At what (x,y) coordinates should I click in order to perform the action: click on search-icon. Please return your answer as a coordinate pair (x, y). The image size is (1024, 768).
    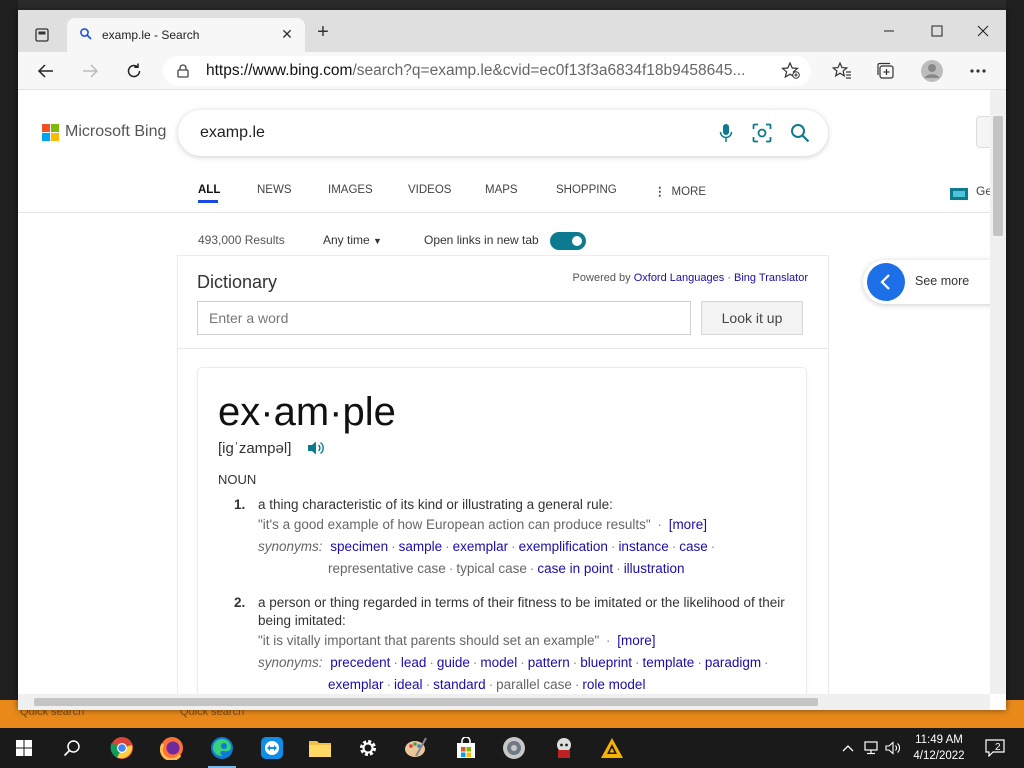
    Looking at the image, I should click on (800, 133).